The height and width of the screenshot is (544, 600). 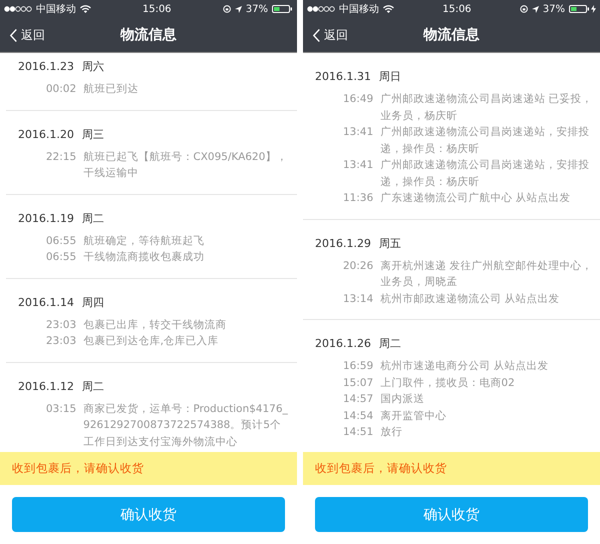 I want to click on event-time: 14:57, so click(x=358, y=399).